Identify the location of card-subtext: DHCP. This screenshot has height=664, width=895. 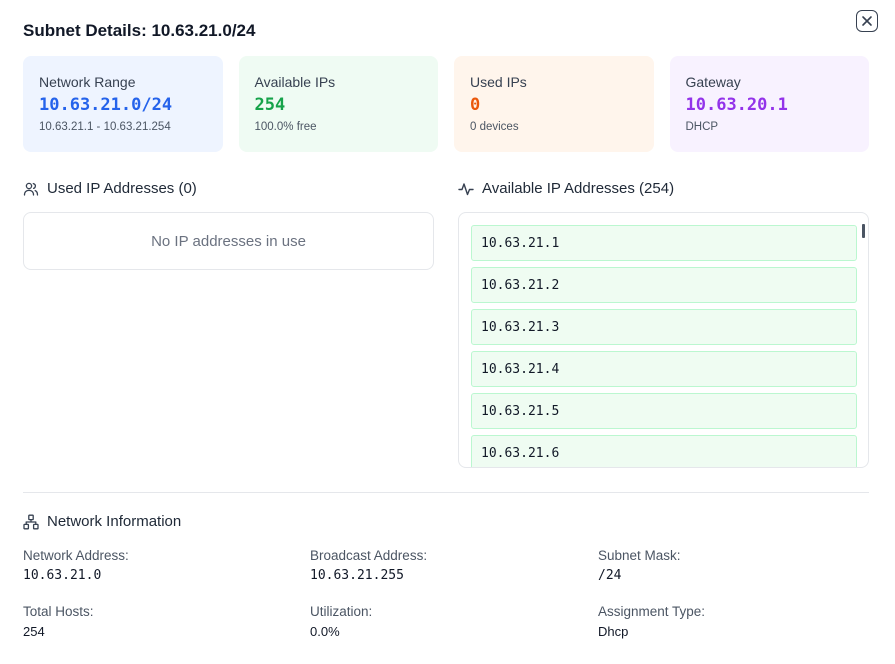
(702, 127).